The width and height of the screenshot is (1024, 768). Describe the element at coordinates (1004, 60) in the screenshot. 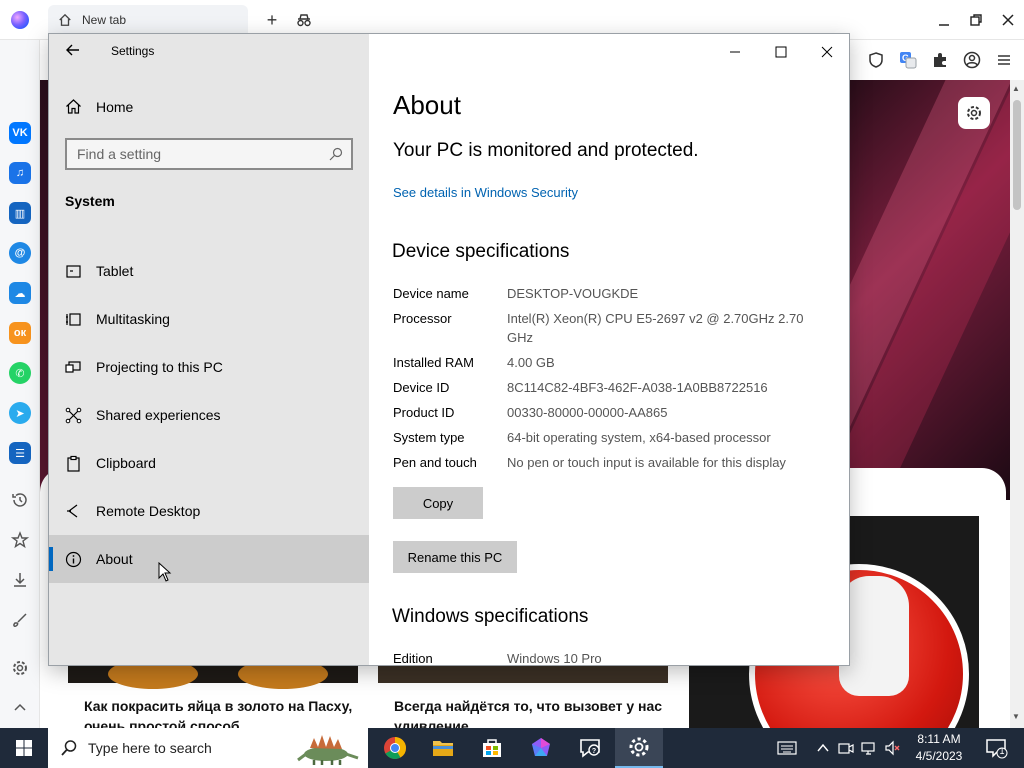

I see `menu-icon` at that location.